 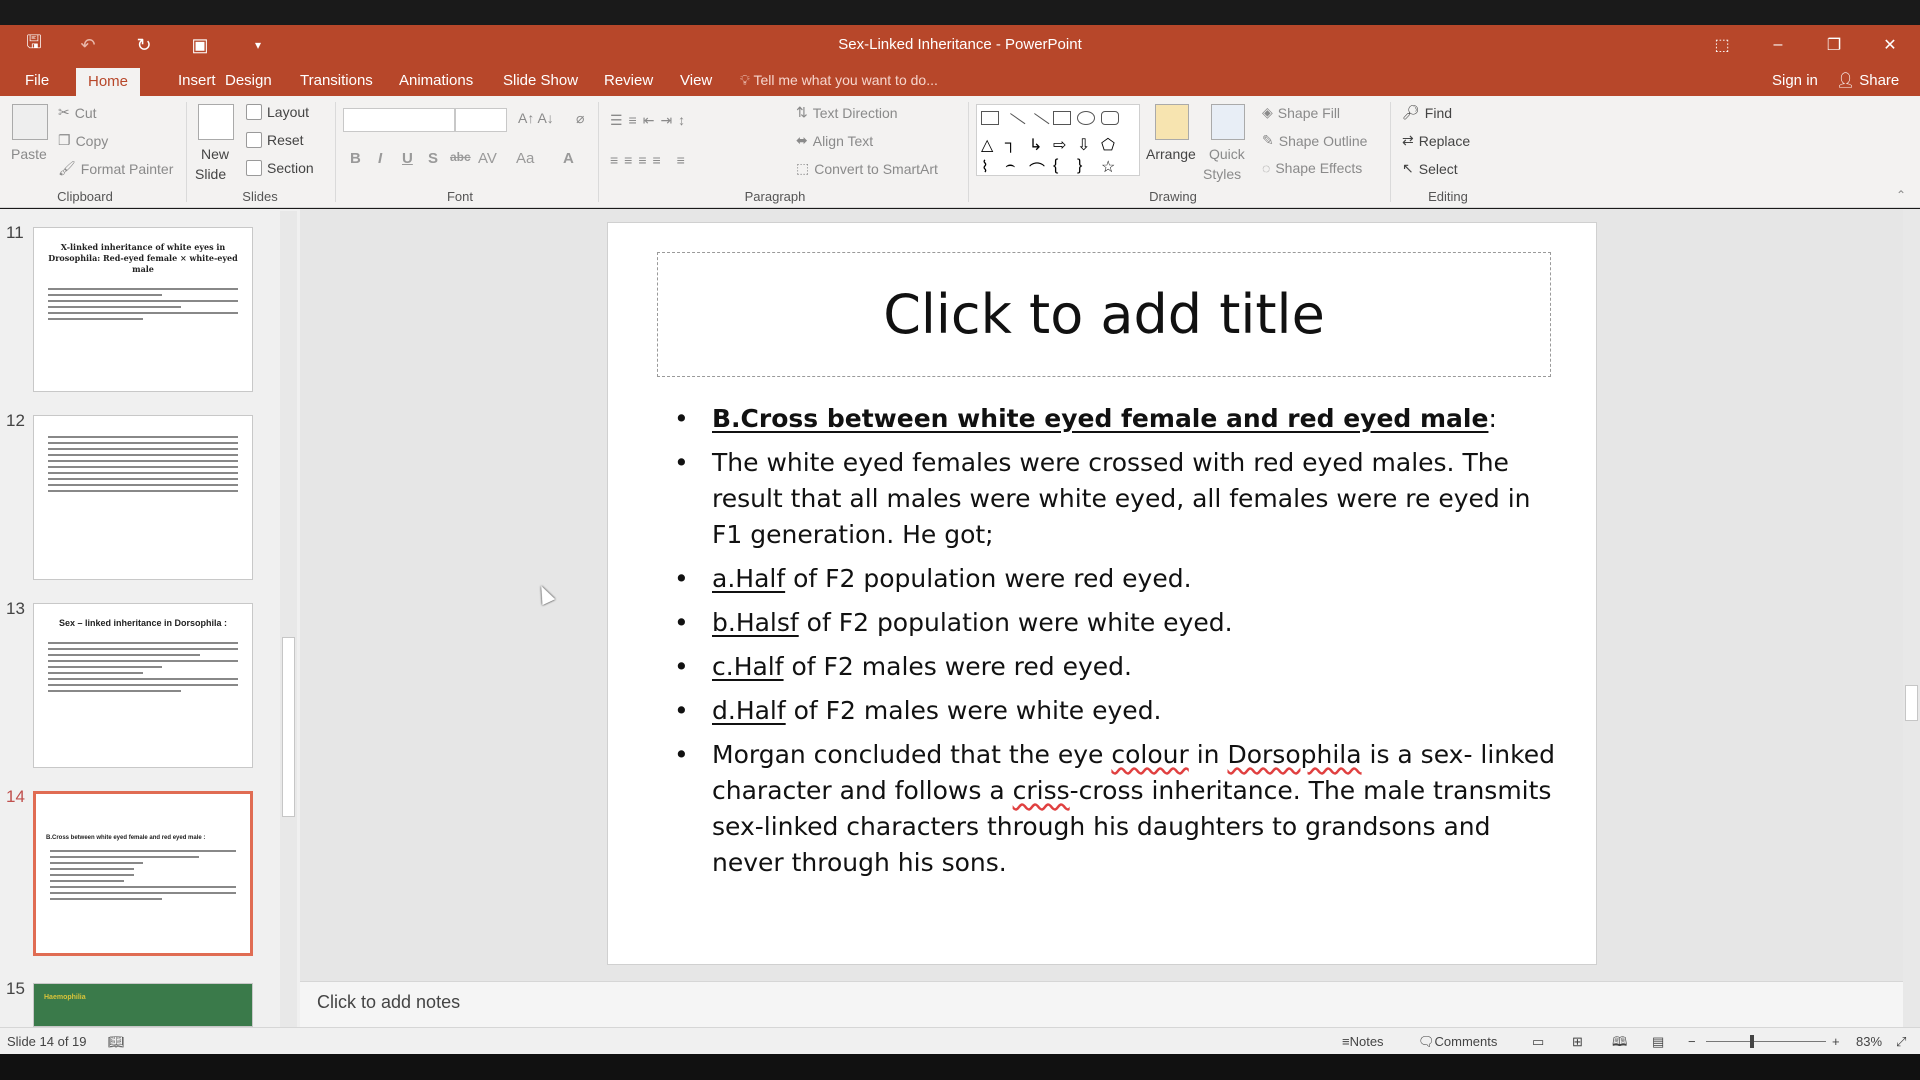 What do you see at coordinates (1014, 124) in the screenshot?
I see `line-shape-icon` at bounding box center [1014, 124].